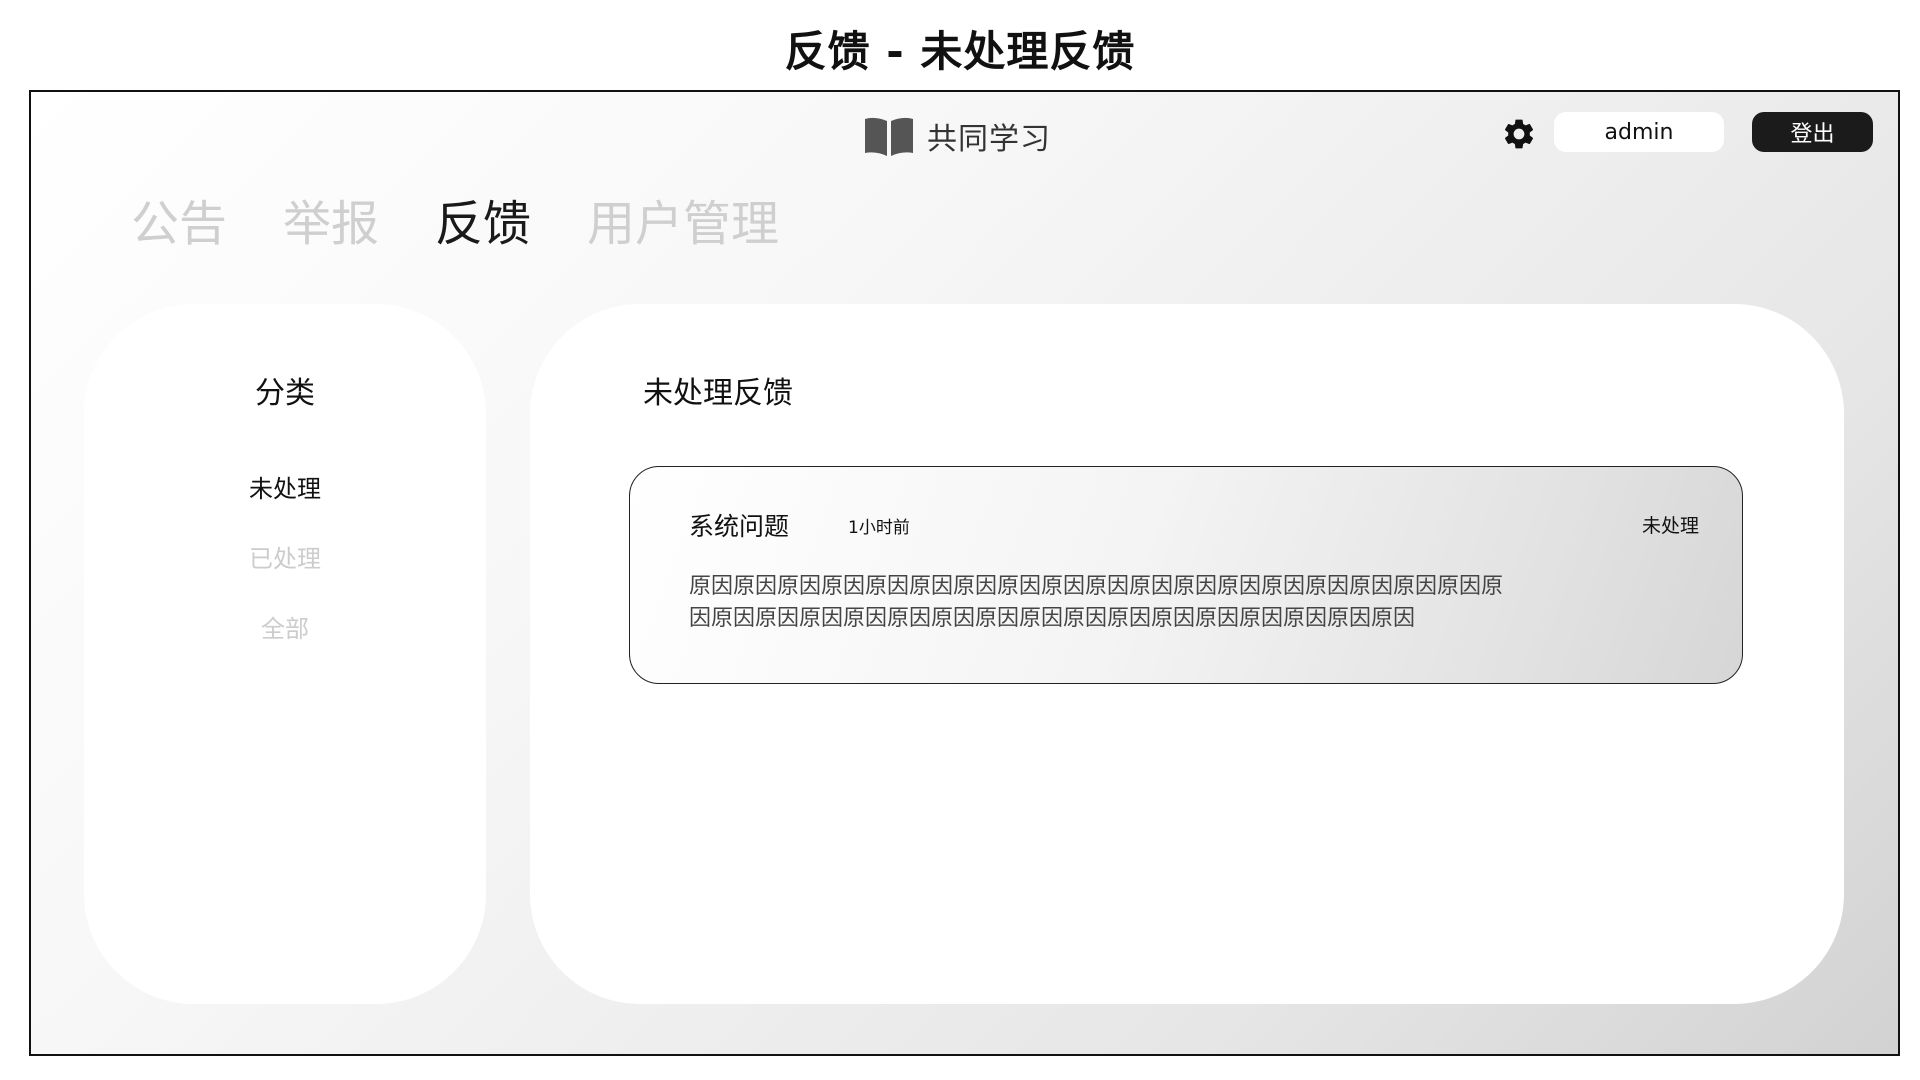 This screenshot has height=1080, width=1920. I want to click on category-item-processed: 已处理, so click(285, 579).